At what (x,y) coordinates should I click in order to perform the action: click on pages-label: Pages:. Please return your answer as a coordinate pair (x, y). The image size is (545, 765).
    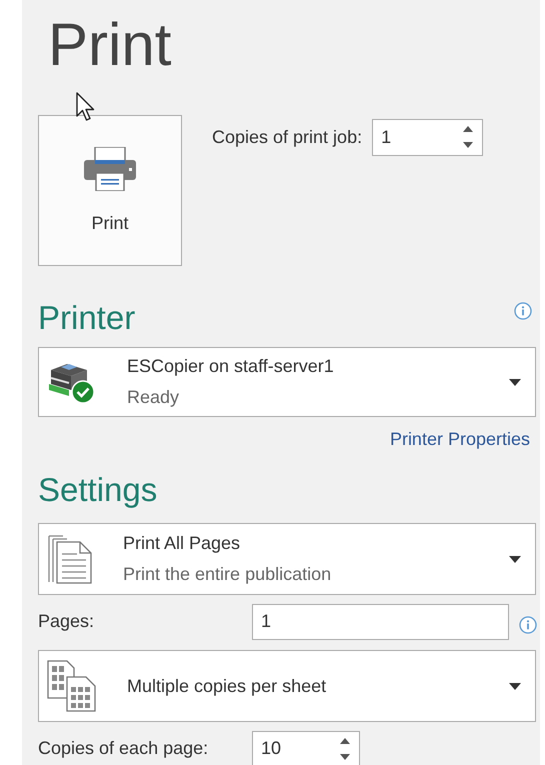
    Looking at the image, I should click on (67, 621).